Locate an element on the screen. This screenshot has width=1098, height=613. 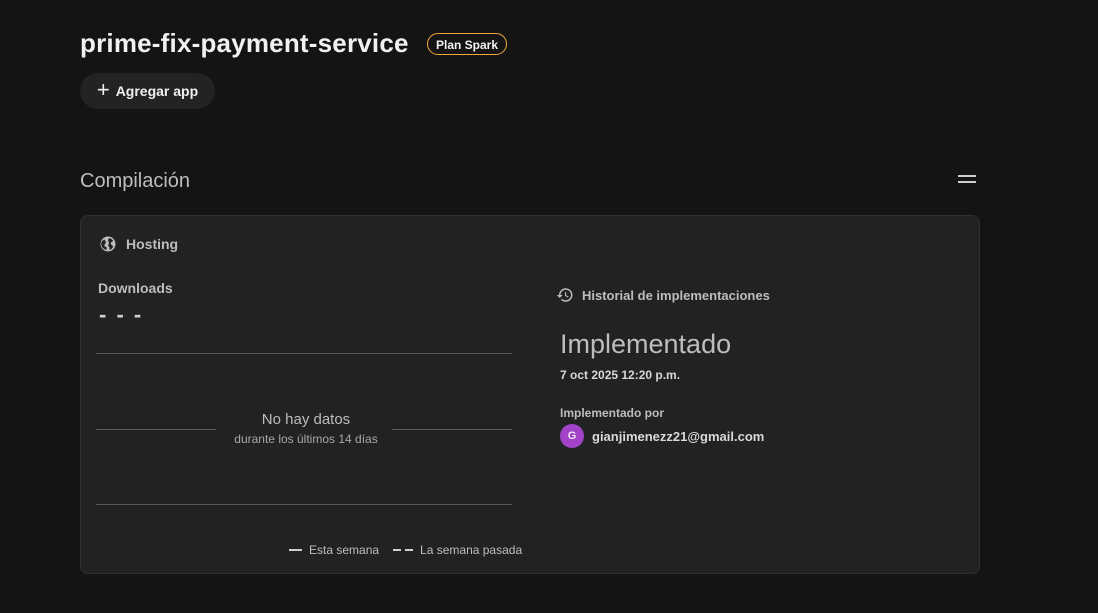
deploy-status: Implementado is located at coordinates (646, 344).